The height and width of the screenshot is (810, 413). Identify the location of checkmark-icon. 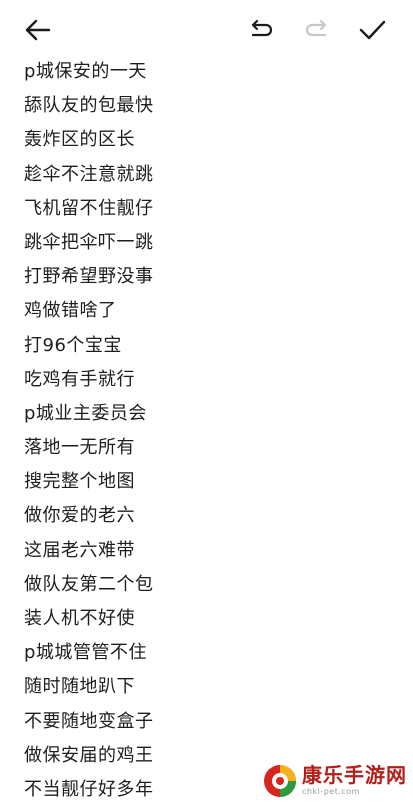
(372, 30).